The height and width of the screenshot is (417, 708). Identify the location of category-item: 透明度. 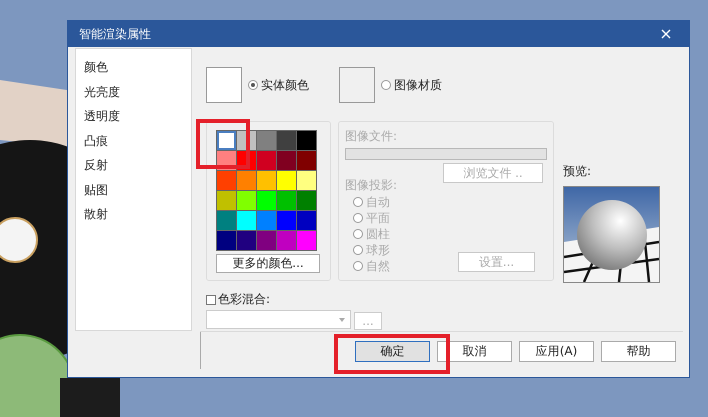
(133, 116).